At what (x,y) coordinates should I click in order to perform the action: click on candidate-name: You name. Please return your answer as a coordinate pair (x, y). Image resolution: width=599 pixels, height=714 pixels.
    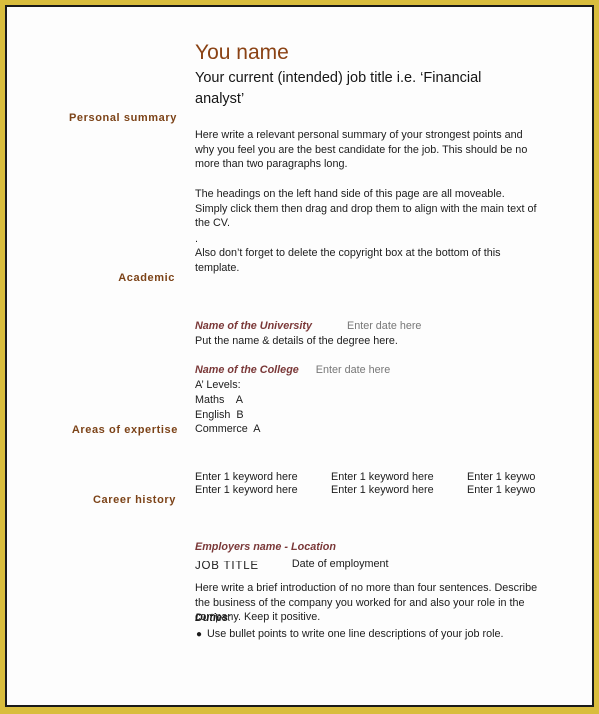
    Looking at the image, I should click on (242, 53).